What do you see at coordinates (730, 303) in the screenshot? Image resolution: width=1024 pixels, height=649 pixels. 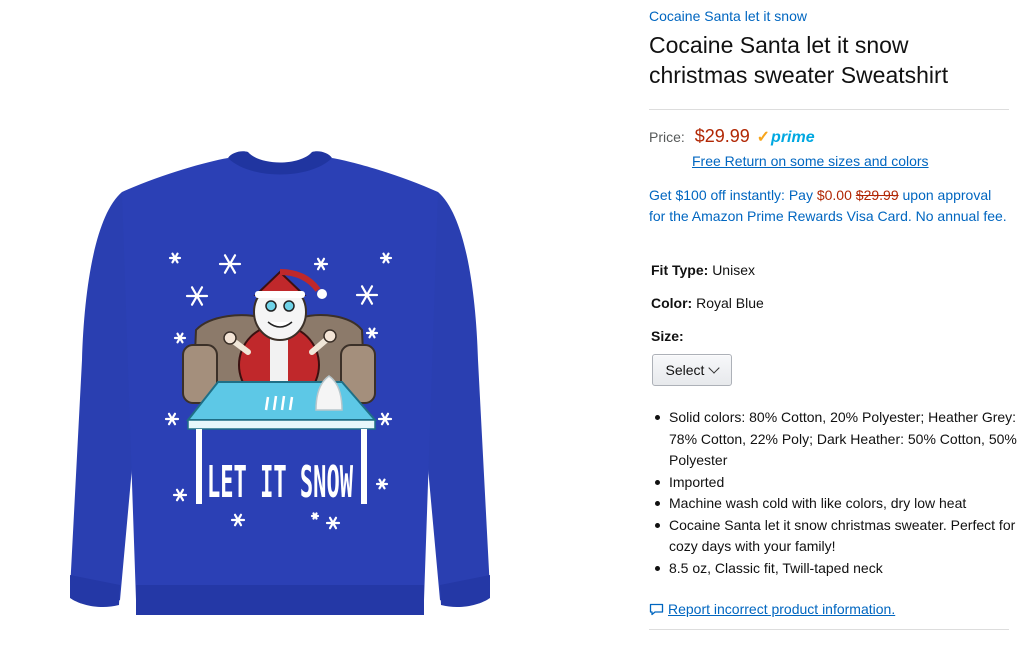 I see `color-value: Royal Blue` at bounding box center [730, 303].